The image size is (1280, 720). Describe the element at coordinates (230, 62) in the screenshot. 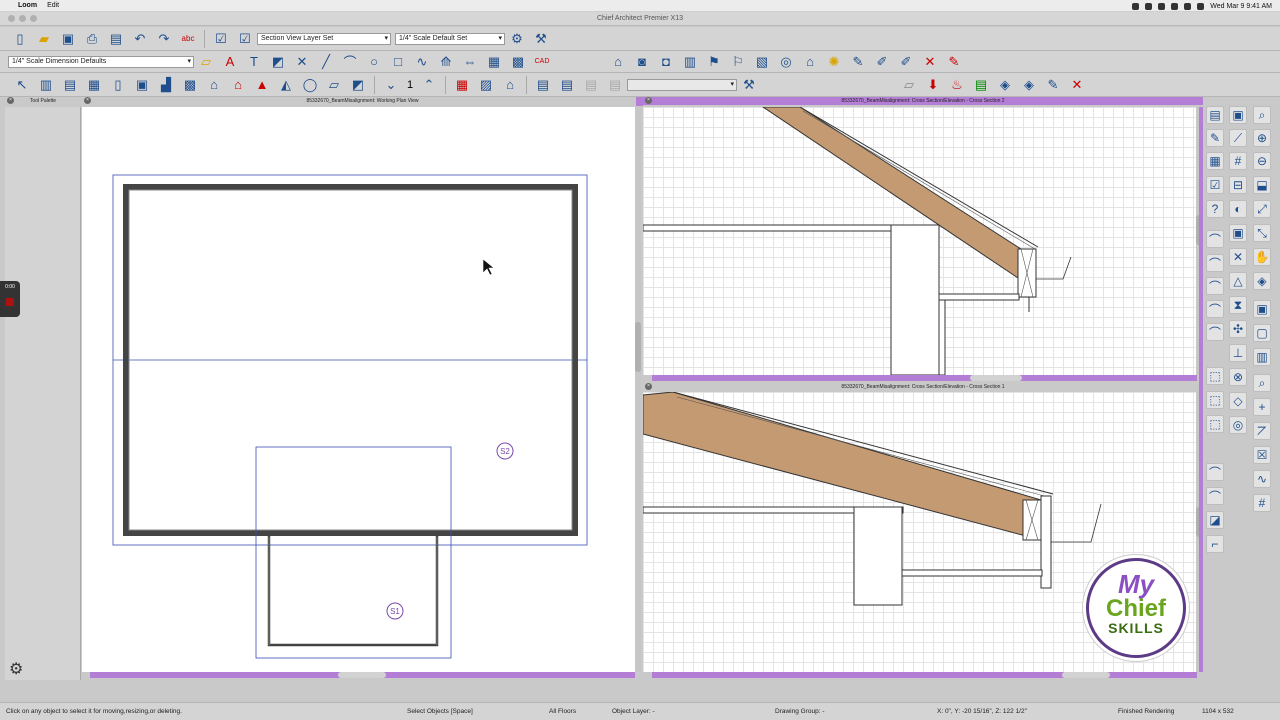

I see `text-style-icon: A` at that location.